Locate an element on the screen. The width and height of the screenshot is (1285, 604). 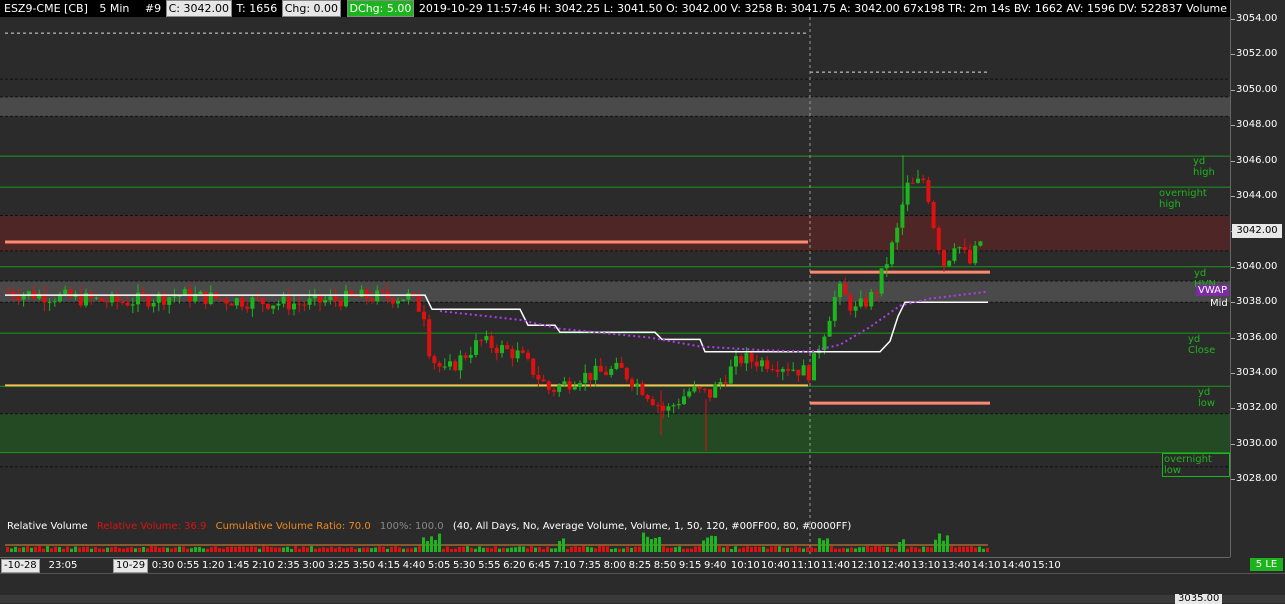
x-tick-label: 7:35 is located at coordinates (589, 565).